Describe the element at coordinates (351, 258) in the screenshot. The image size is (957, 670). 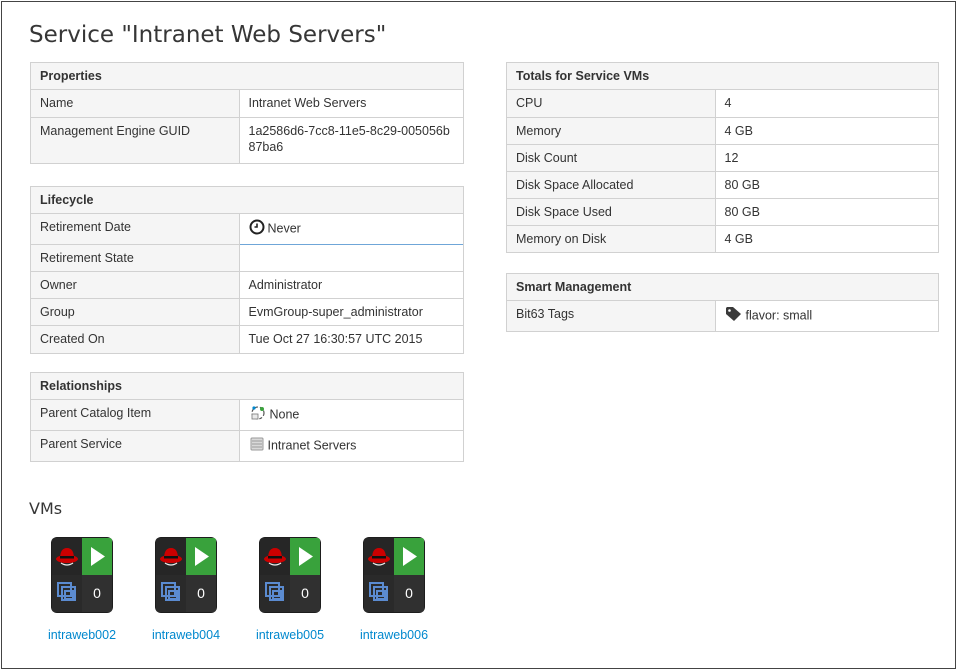
I see `retirement-state-value` at that location.